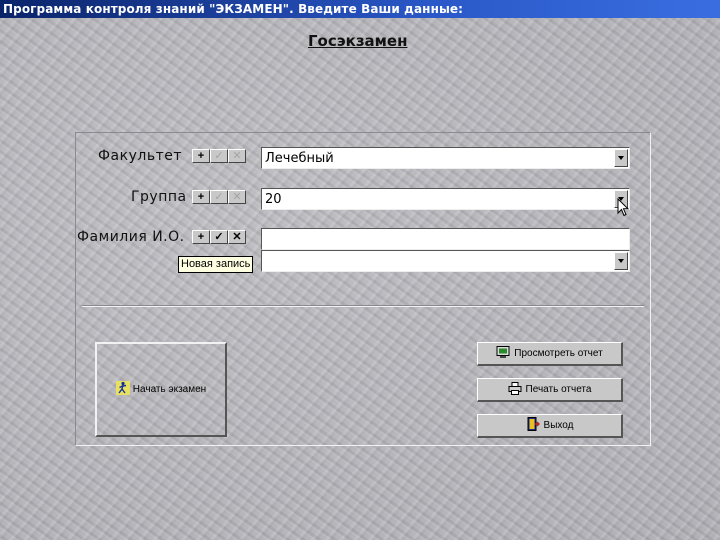 This screenshot has height=540, width=720. What do you see at coordinates (216, 264) in the screenshot?
I see `add-record-tooltip: Новая запись` at bounding box center [216, 264].